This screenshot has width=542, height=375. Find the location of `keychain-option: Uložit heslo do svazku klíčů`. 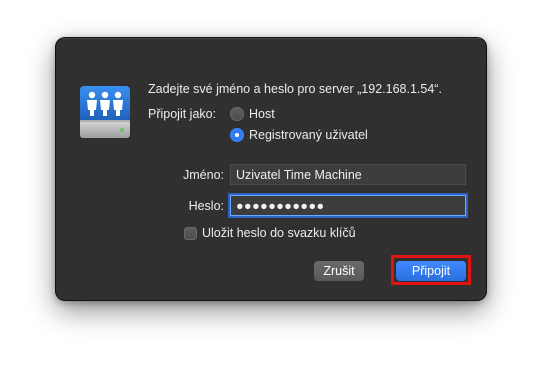

keychain-option: Uložit heslo do svazku klíčů is located at coordinates (270, 233).